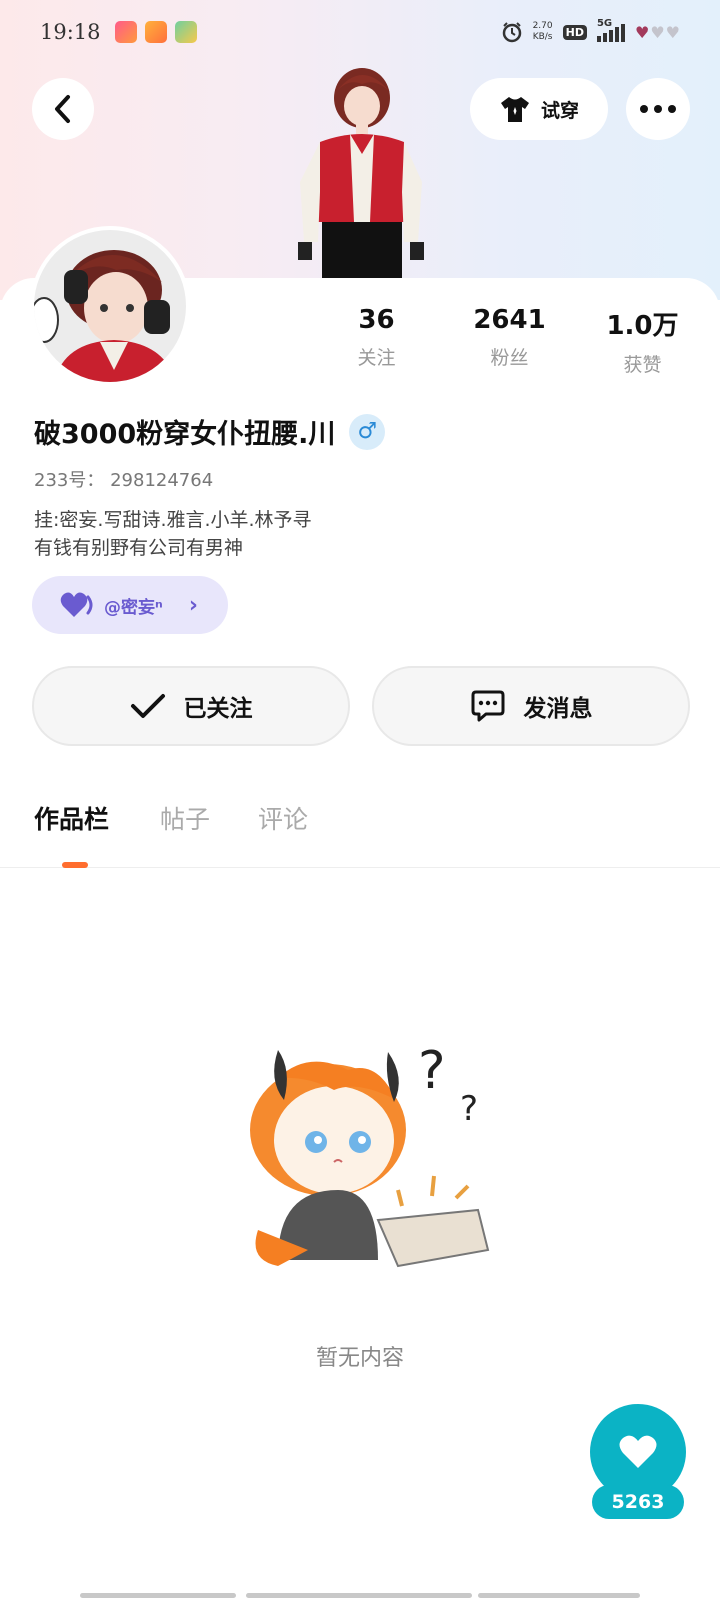 This screenshot has height=1600, width=720. I want to click on chevron-left-icon, so click(62, 109).